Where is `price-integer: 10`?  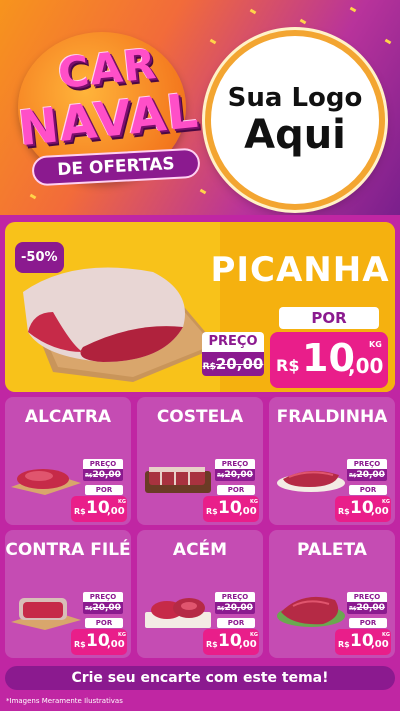
price-integer: 10 is located at coordinates (328, 358).